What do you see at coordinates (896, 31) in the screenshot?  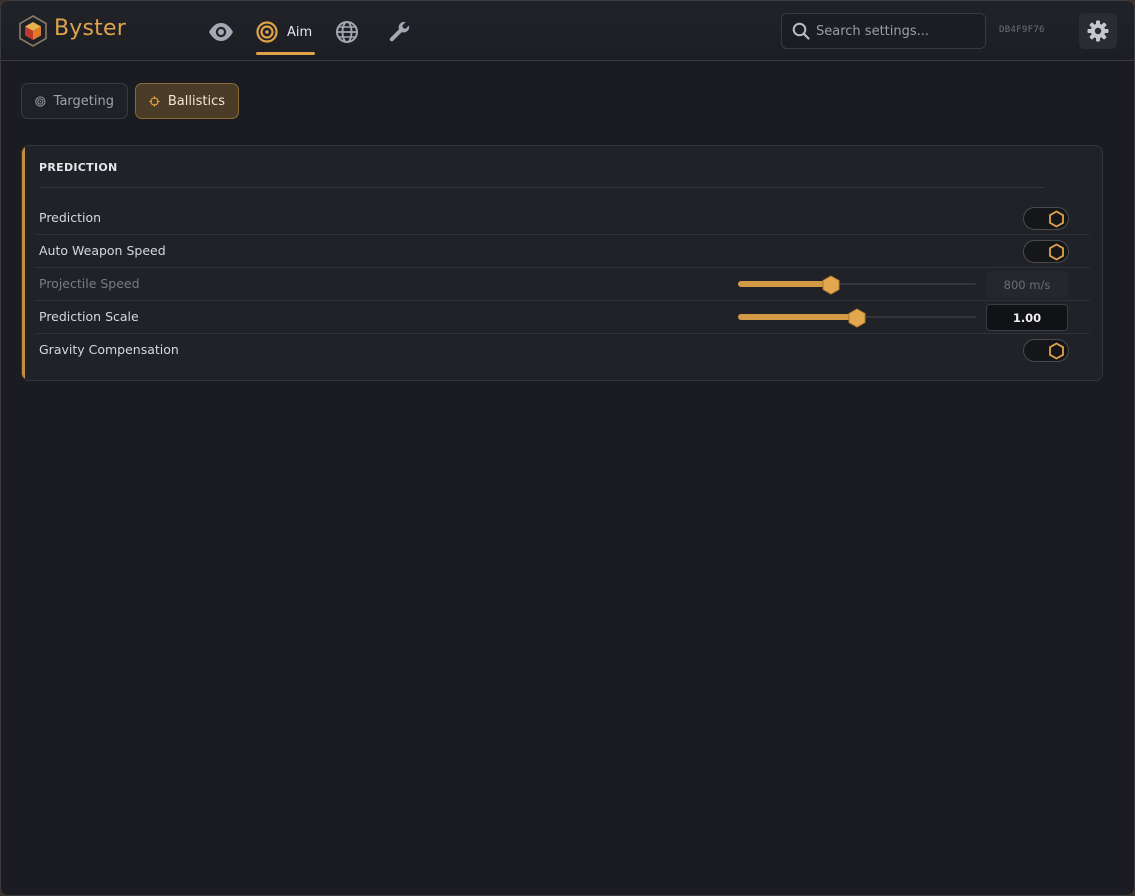 I see `search-input` at bounding box center [896, 31].